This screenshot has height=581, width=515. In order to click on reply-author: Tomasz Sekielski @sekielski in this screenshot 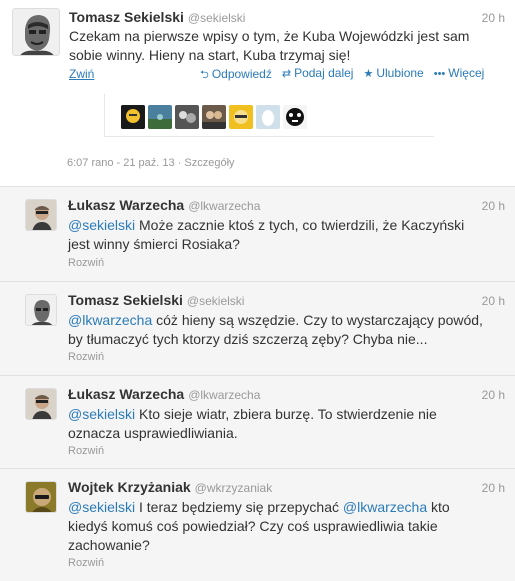, I will do `click(156, 300)`.